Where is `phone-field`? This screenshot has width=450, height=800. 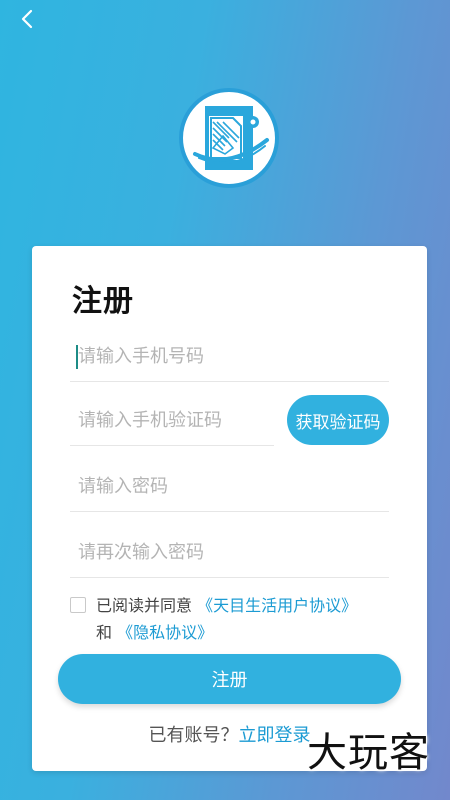 phone-field is located at coordinates (229, 356).